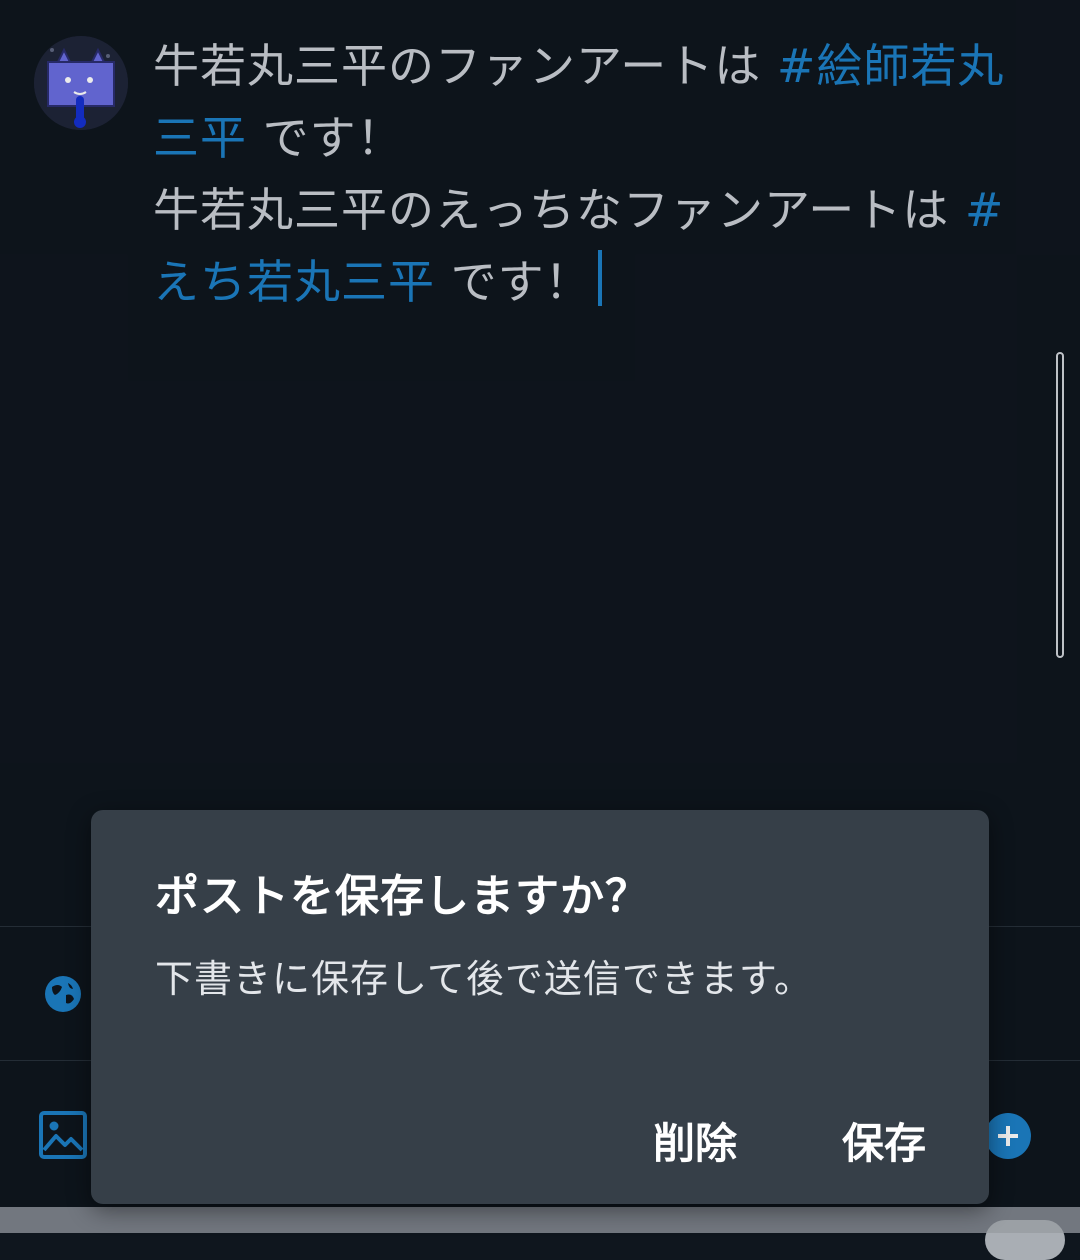  I want to click on save-button: 保存, so click(884, 1140).